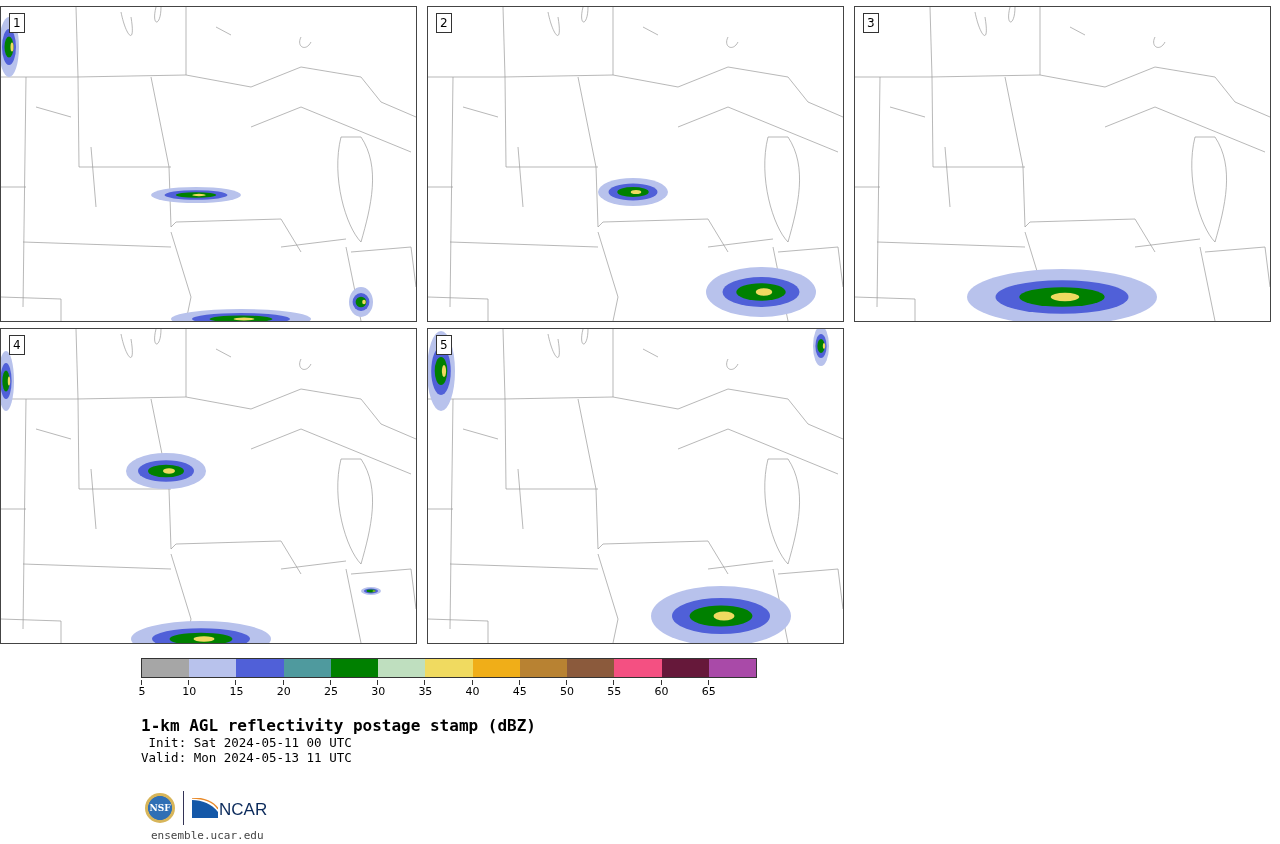 The width and height of the screenshot is (1280, 844). Describe the element at coordinates (243, 809) in the screenshot. I see `ncar-wordmark: NCAR` at that location.